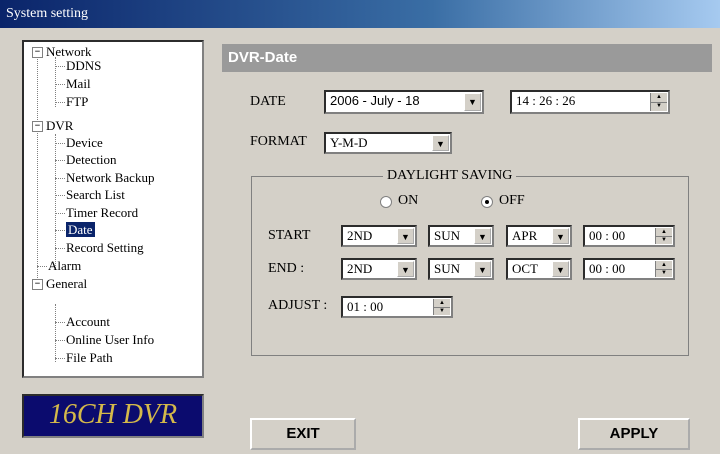  I want to click on end-week-value: 2ND, so click(360, 268).